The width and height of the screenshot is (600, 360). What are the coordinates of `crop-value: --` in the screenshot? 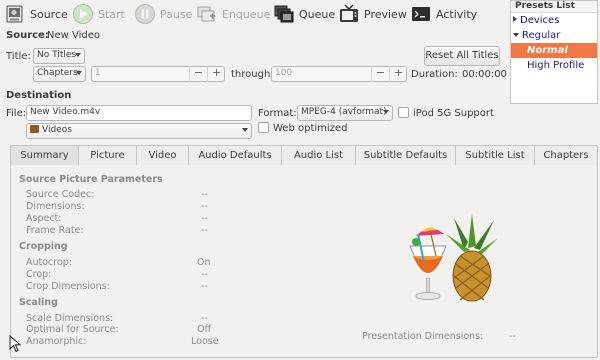 It's located at (204, 274).